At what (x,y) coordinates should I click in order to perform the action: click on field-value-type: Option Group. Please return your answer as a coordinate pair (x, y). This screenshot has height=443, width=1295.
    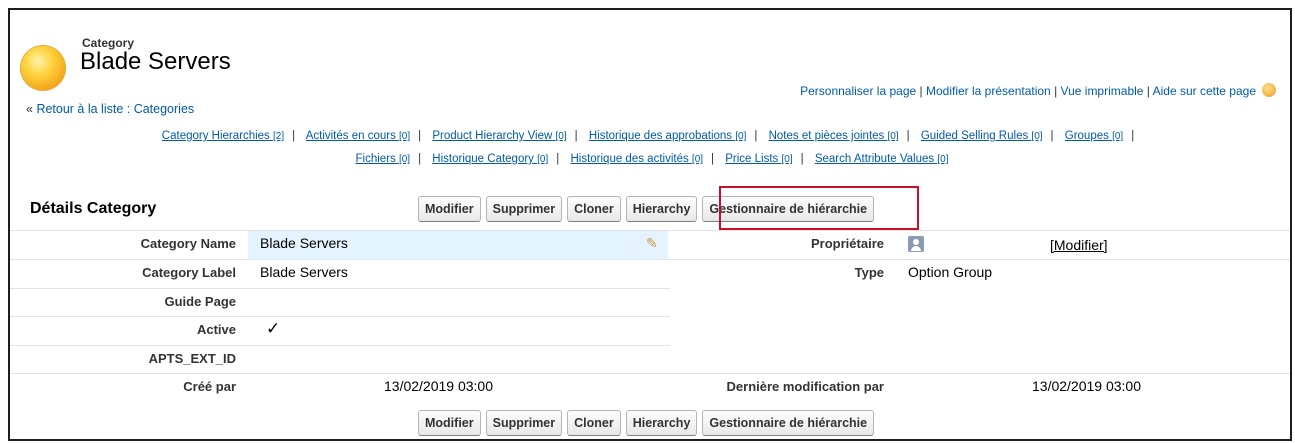
    Looking at the image, I should click on (950, 272).